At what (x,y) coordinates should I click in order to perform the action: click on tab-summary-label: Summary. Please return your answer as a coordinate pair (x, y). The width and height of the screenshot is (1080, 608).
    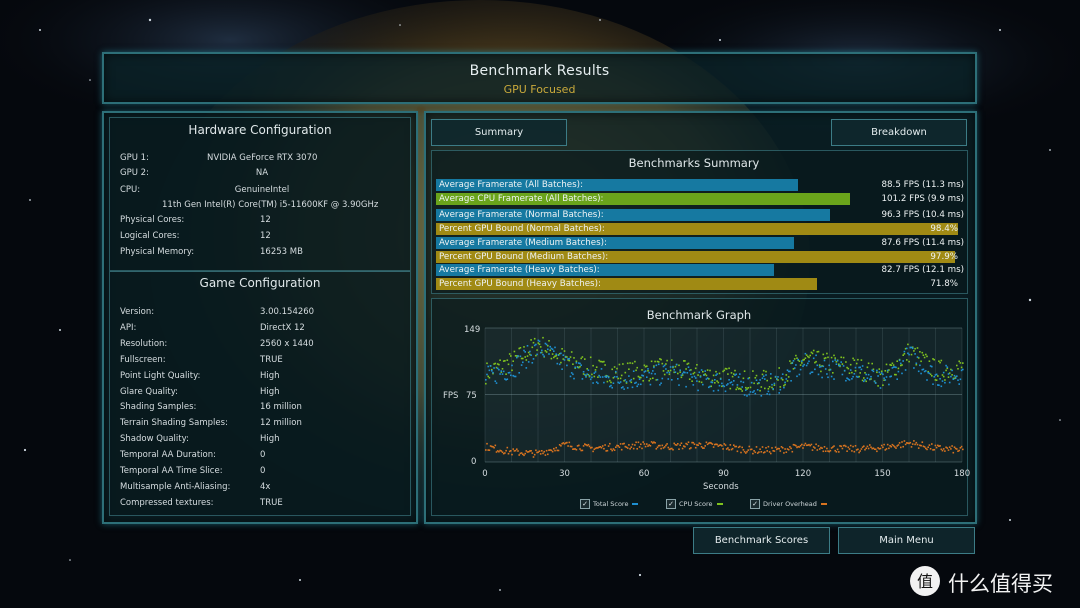
    Looking at the image, I should click on (499, 132).